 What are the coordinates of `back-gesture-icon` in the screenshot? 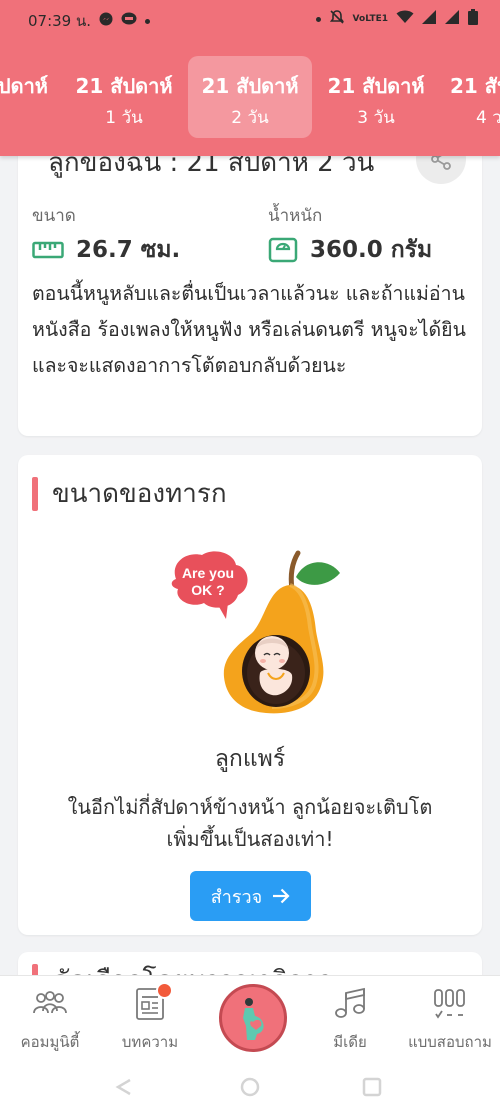 It's located at (123, 1087).